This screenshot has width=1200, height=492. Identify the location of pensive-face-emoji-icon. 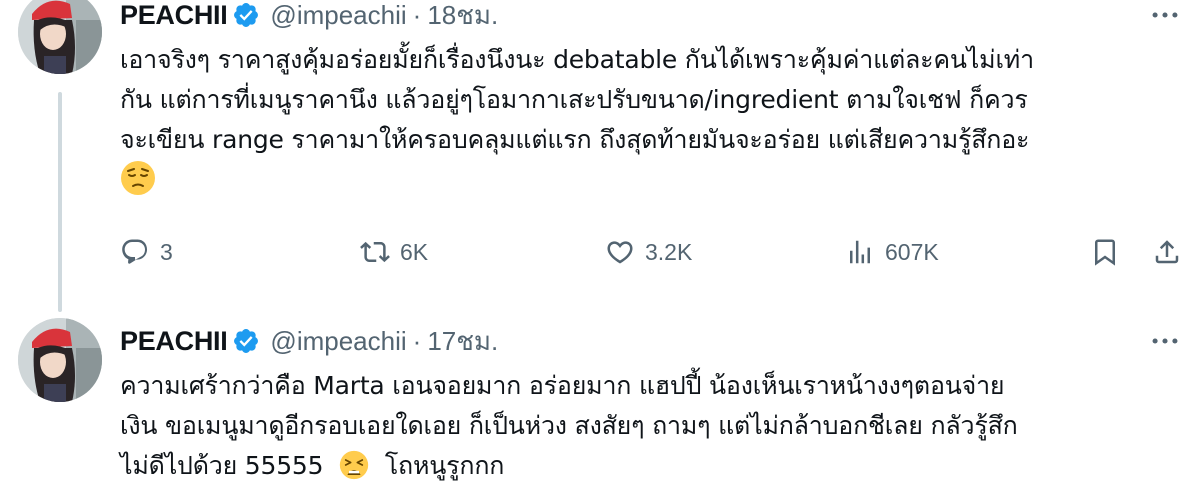
(138, 178).